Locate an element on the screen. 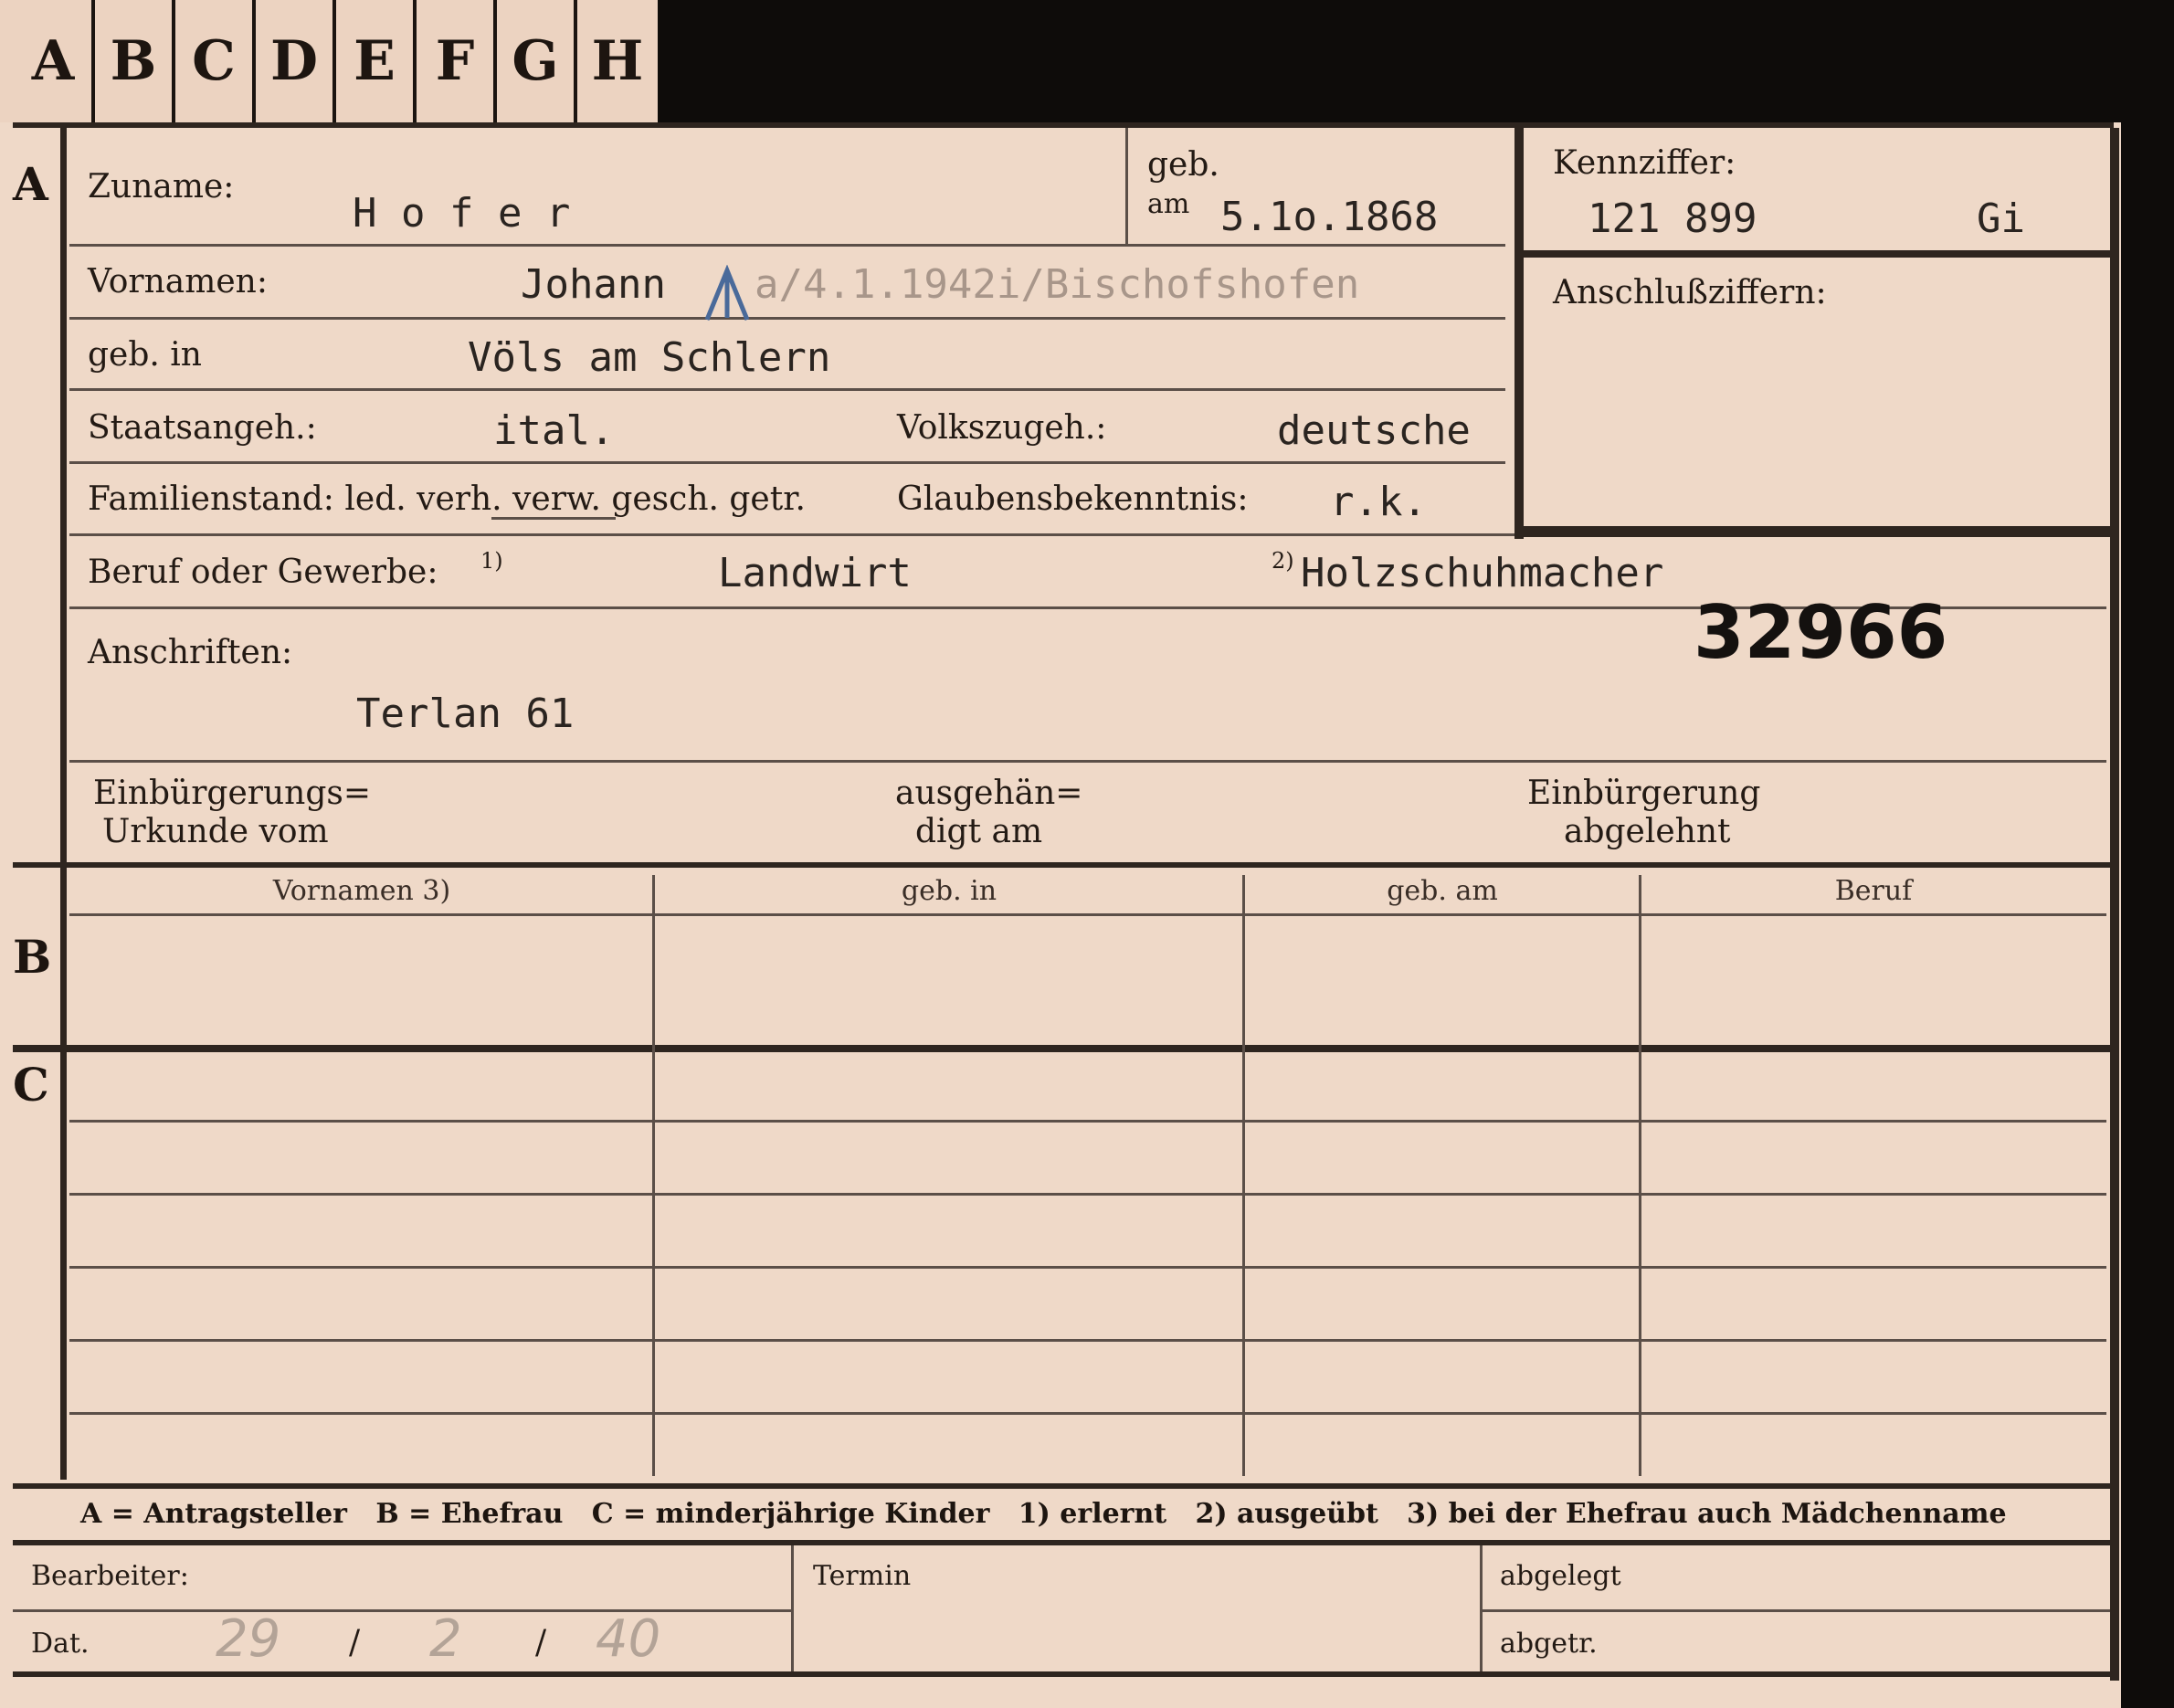 The width and height of the screenshot is (2174, 1708). section-c-letter: C is located at coordinates (31, 1085).